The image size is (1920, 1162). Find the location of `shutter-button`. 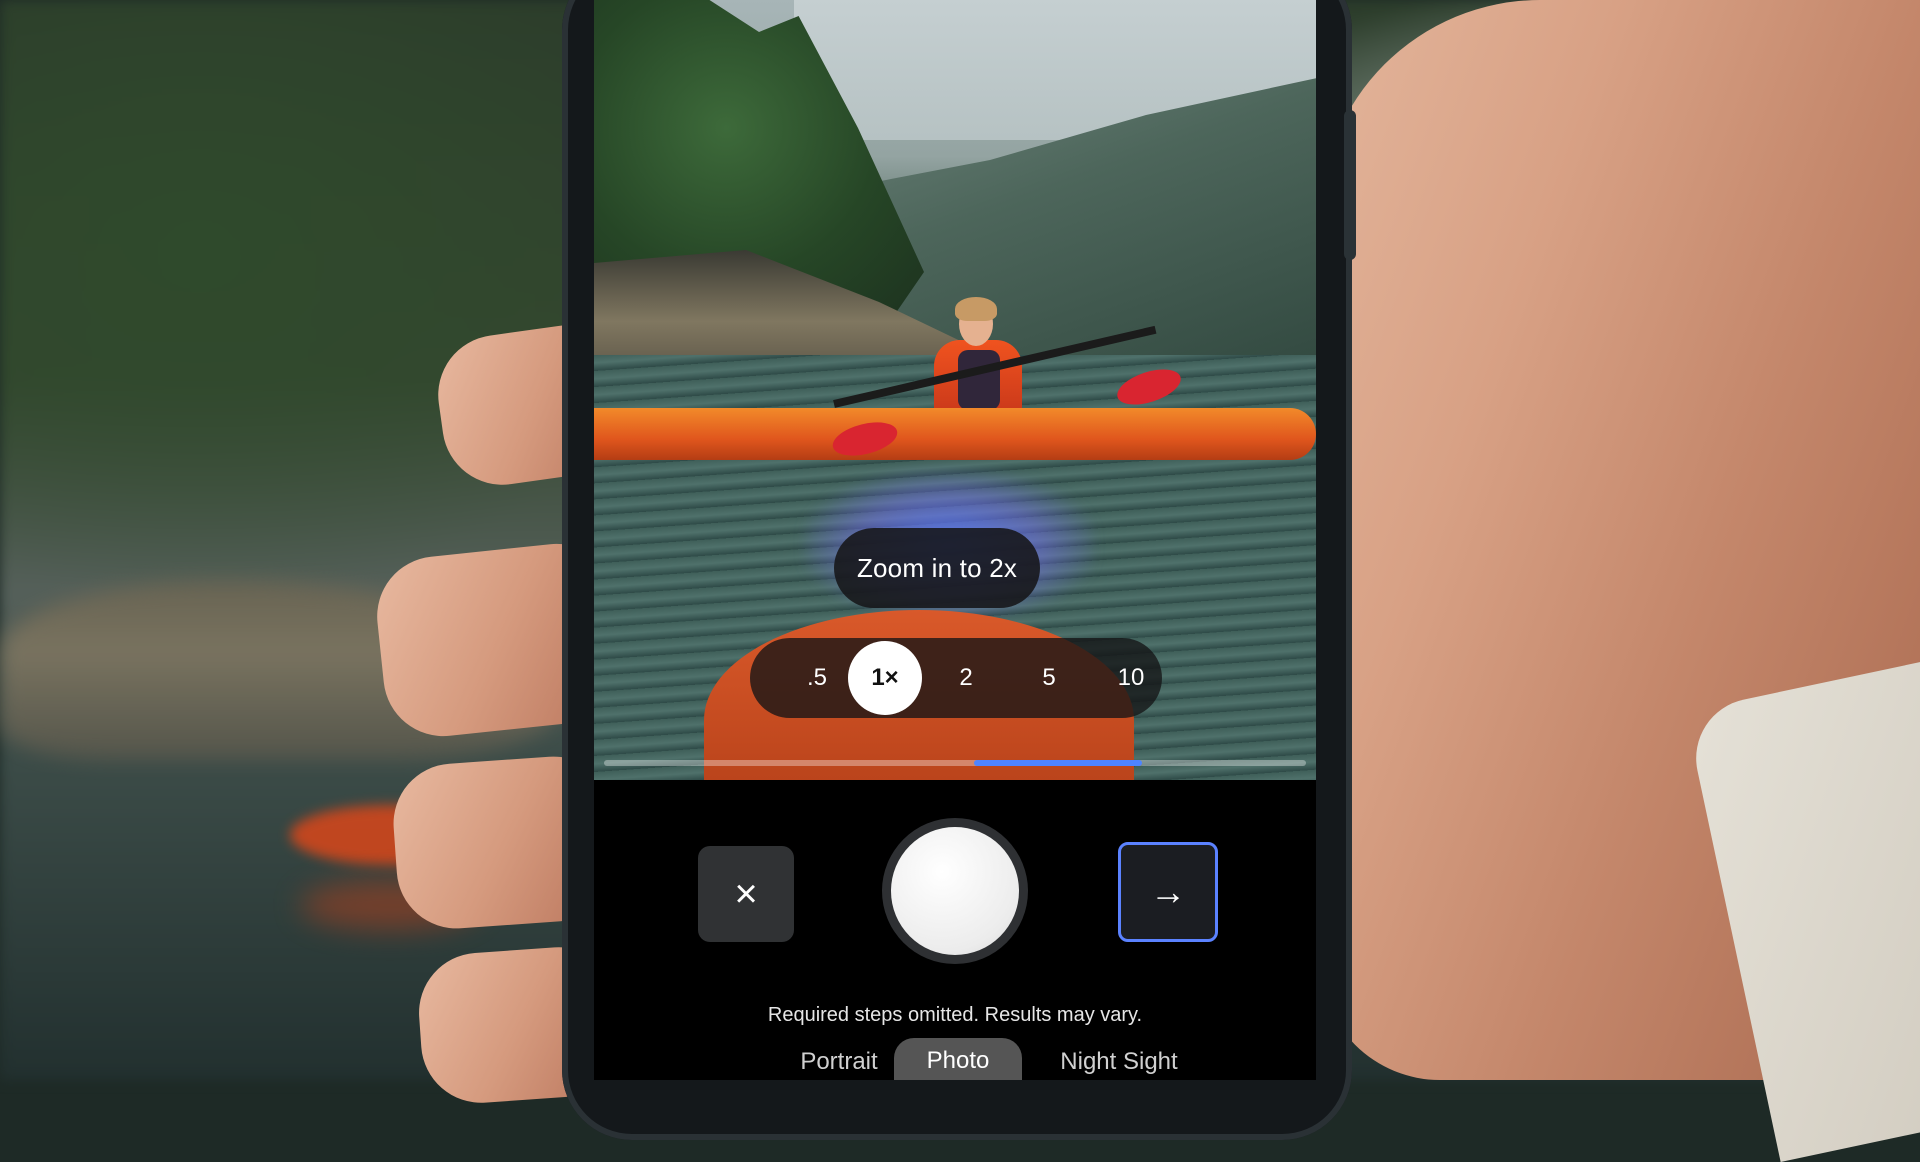

shutter-button is located at coordinates (955, 891).